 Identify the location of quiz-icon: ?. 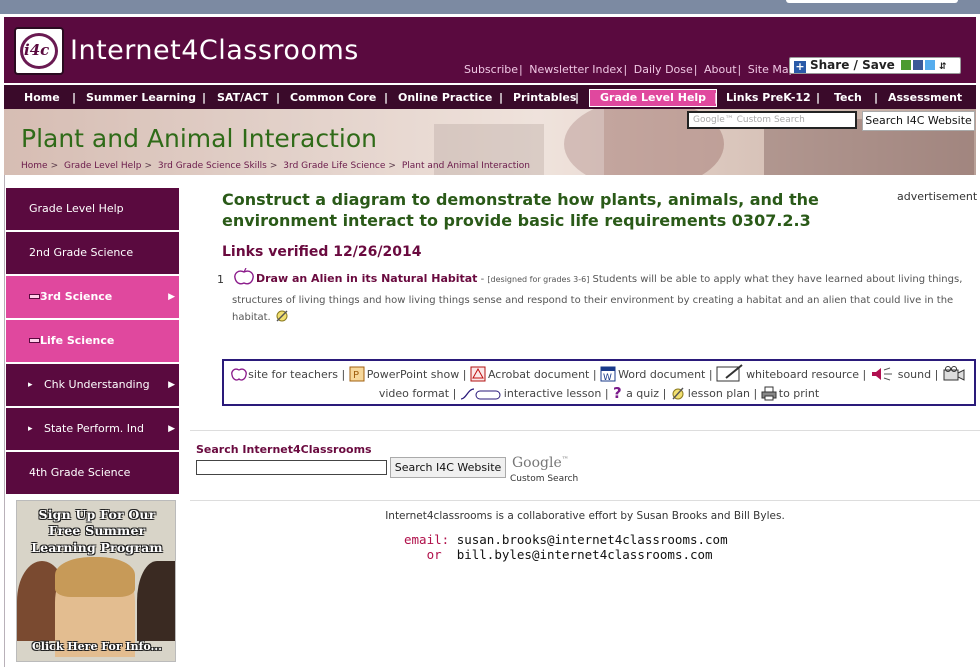
(618, 393).